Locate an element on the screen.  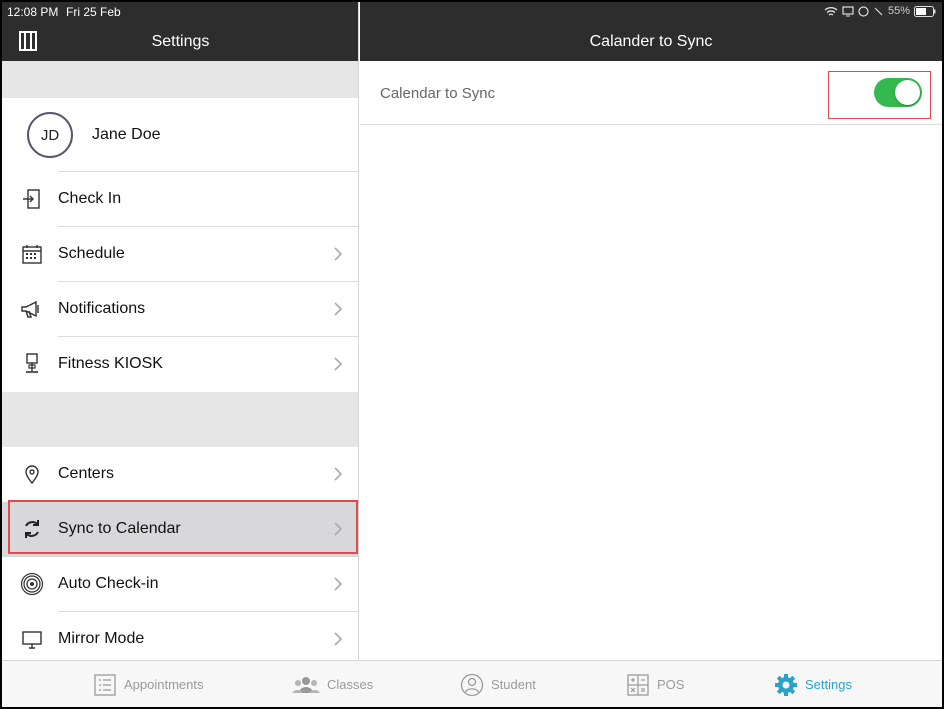
status-indicators: 55% is located at coordinates (880, 11).